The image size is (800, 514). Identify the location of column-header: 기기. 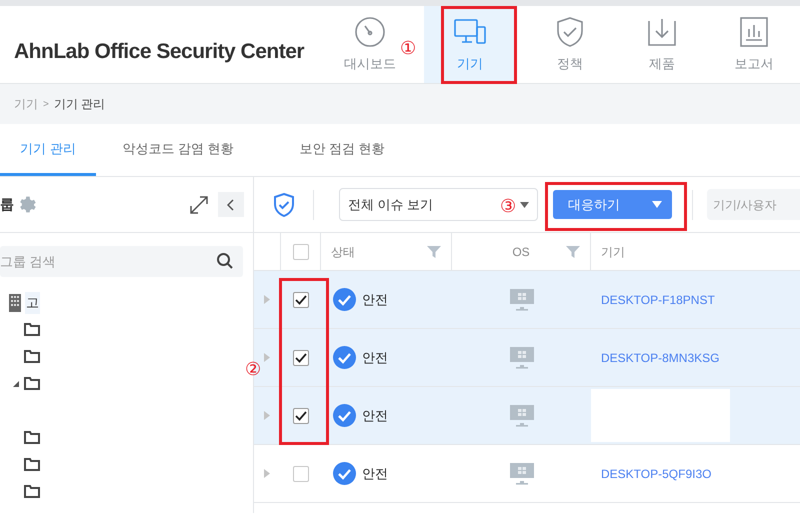
(613, 251).